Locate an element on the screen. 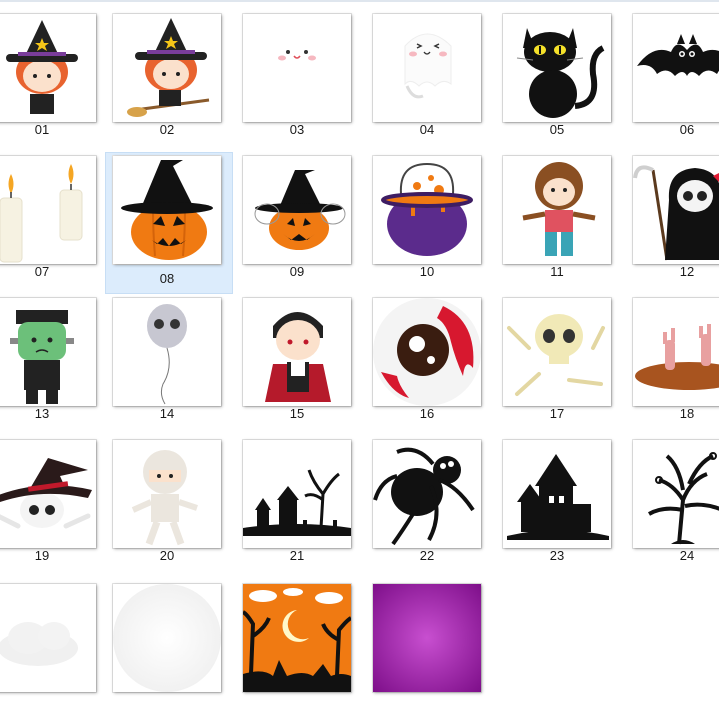 This screenshot has width=719, height=719. spider-icon is located at coordinates (427, 494).